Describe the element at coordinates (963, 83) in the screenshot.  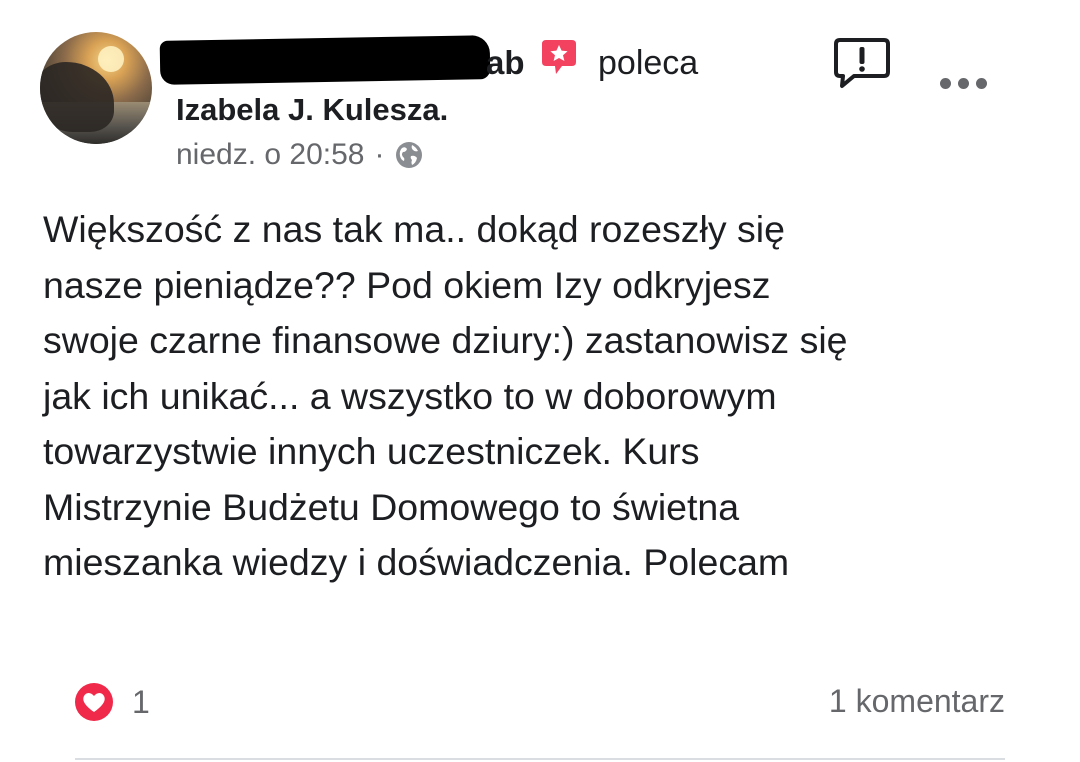
I see `more-options-icon` at that location.